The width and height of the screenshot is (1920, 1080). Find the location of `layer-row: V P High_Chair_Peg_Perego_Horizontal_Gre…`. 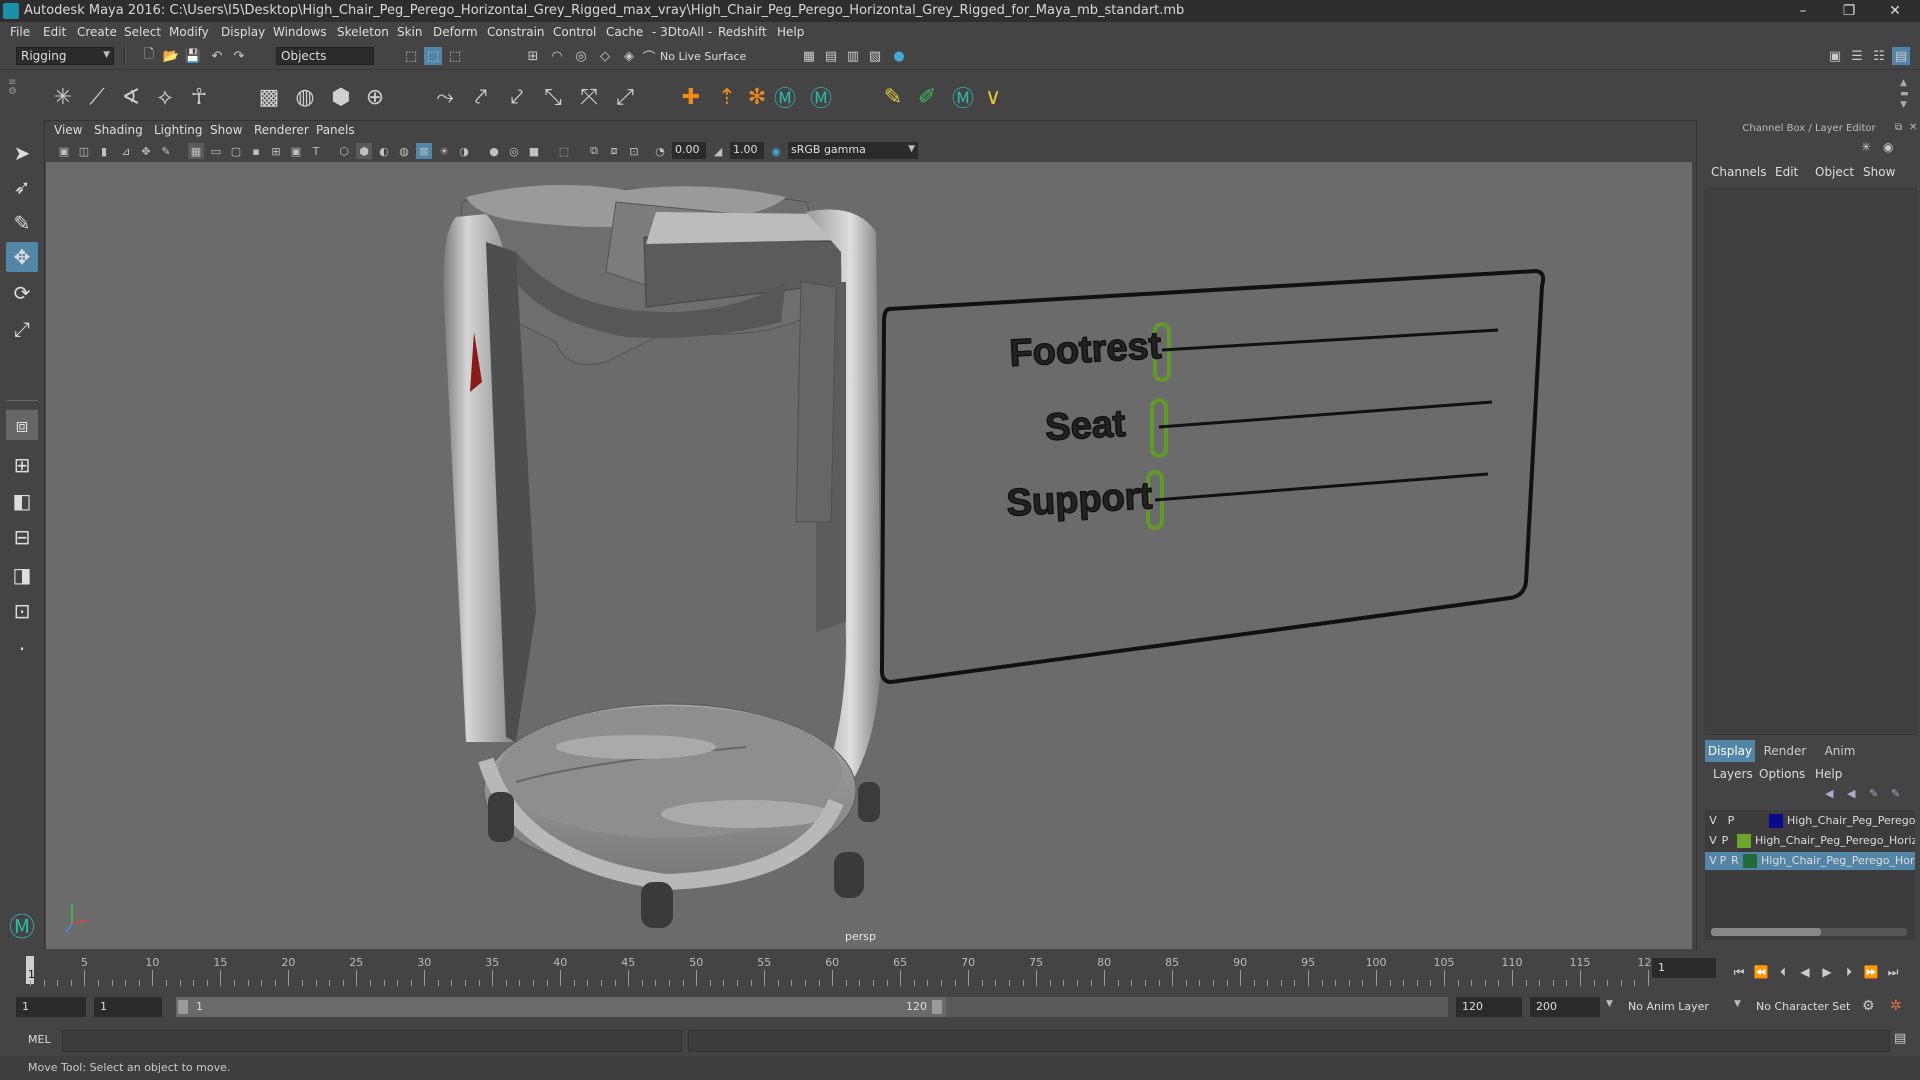

layer-row: V P High_Chair_Peg_Perego_Horizontal_Gre… is located at coordinates (1810, 841).